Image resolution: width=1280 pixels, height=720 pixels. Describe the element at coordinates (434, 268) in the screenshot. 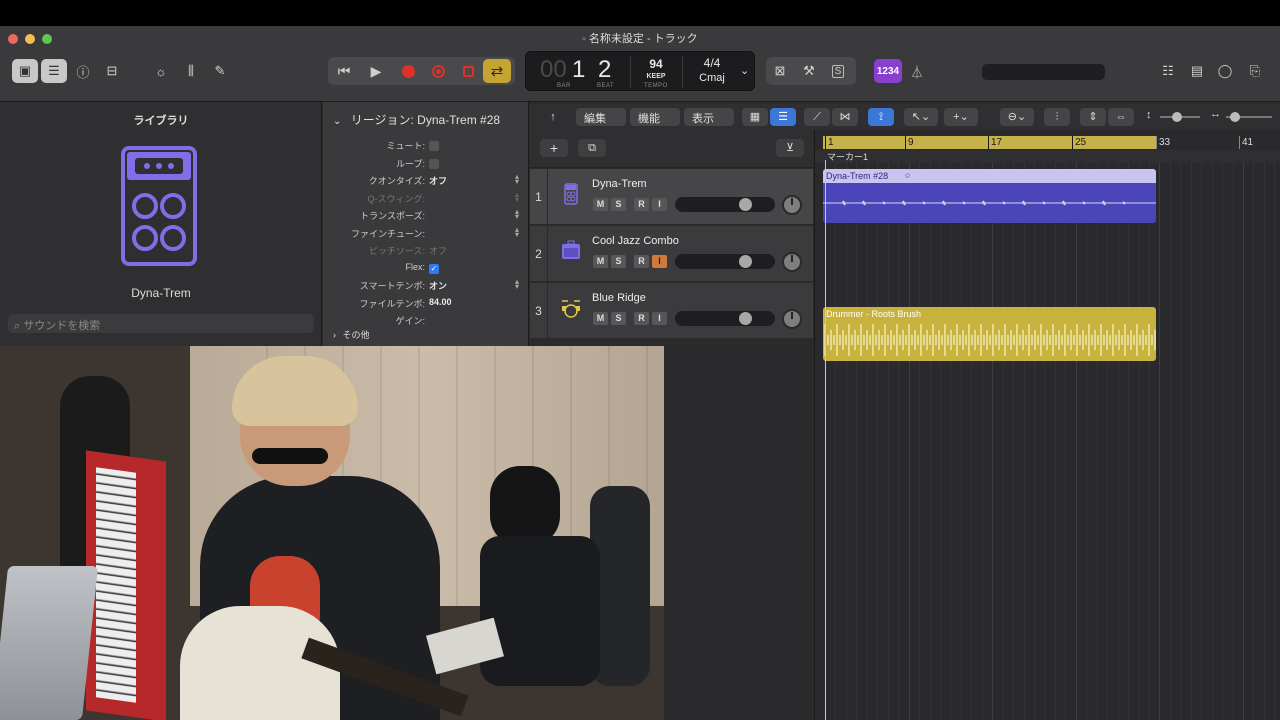

I see `inspector-checkbox: ✓` at that location.